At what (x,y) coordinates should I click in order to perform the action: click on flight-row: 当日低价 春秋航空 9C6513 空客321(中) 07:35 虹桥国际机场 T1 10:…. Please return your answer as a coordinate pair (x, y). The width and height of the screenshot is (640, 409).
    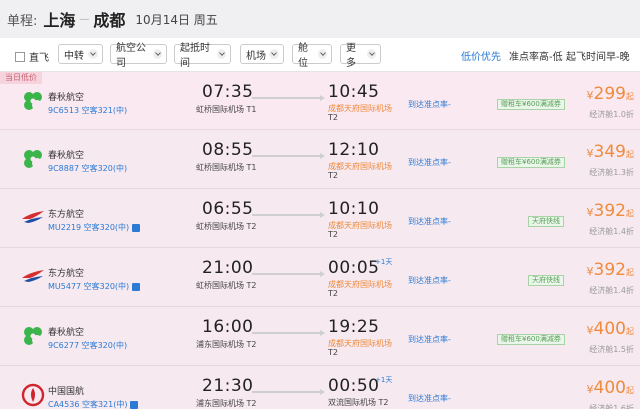
    Looking at the image, I should click on (320, 101).